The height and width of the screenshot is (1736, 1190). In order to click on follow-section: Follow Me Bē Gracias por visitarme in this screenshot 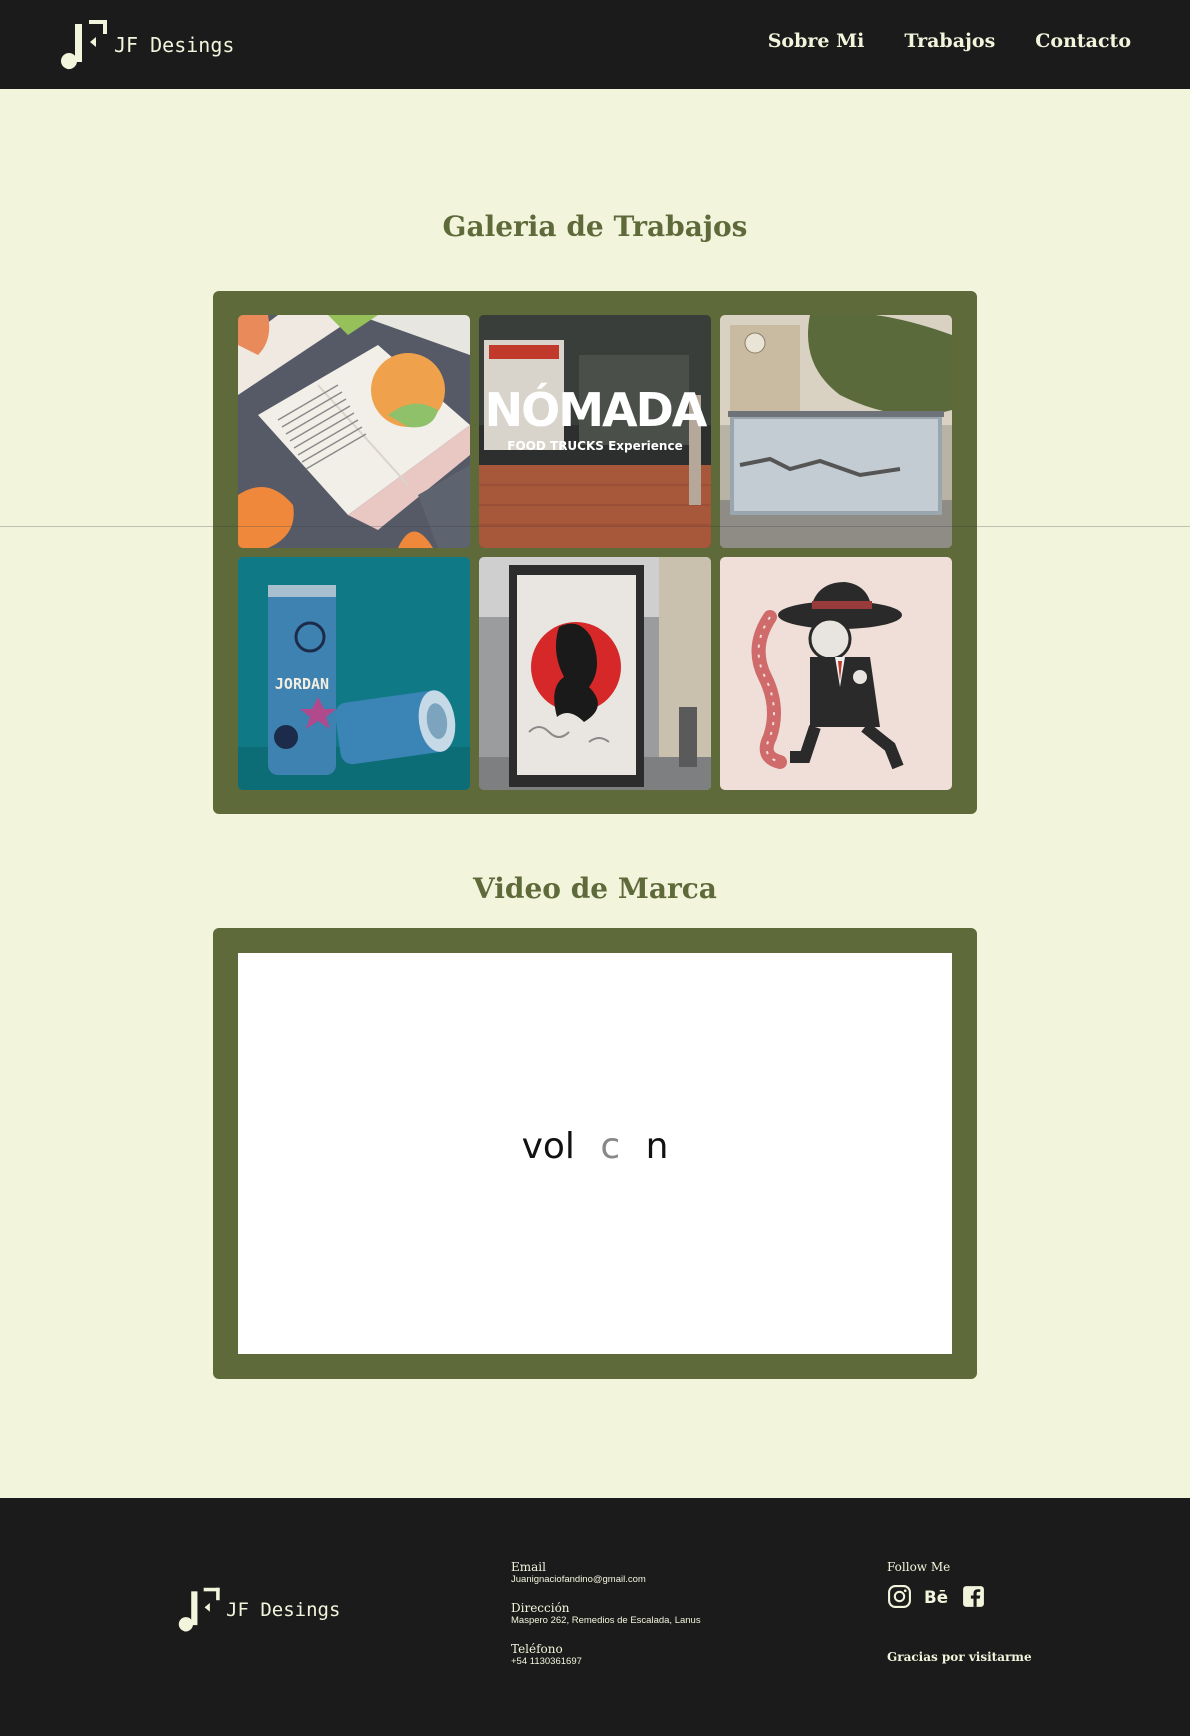, I will do `click(977, 1620)`.